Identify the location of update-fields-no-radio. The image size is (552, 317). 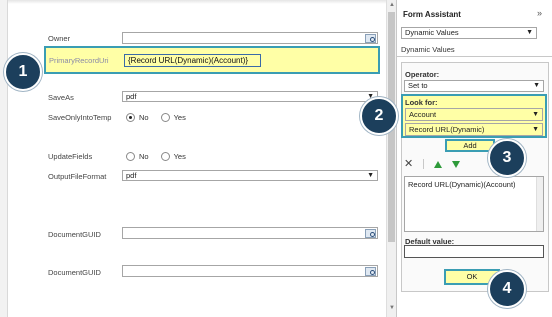
(130, 156).